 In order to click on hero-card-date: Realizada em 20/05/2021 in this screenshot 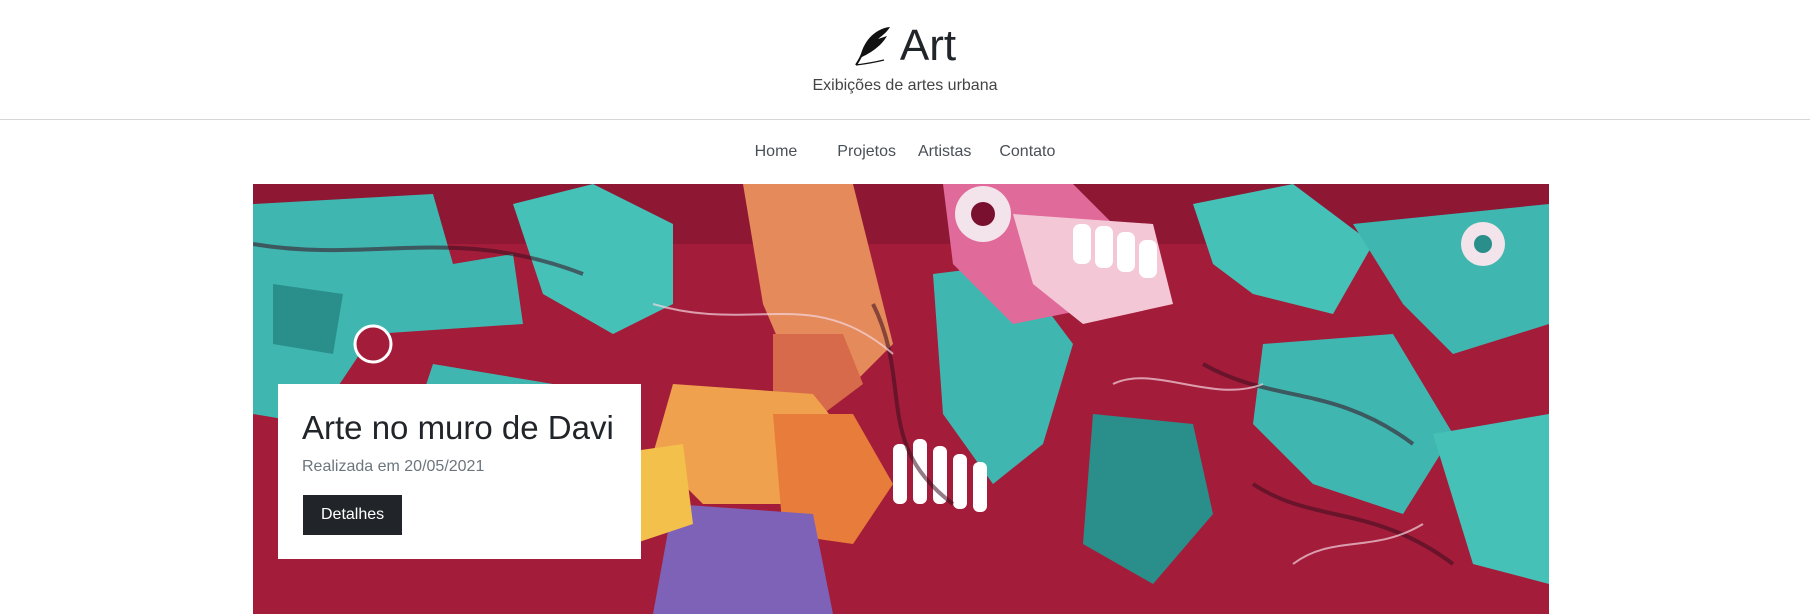, I will do `click(393, 466)`.